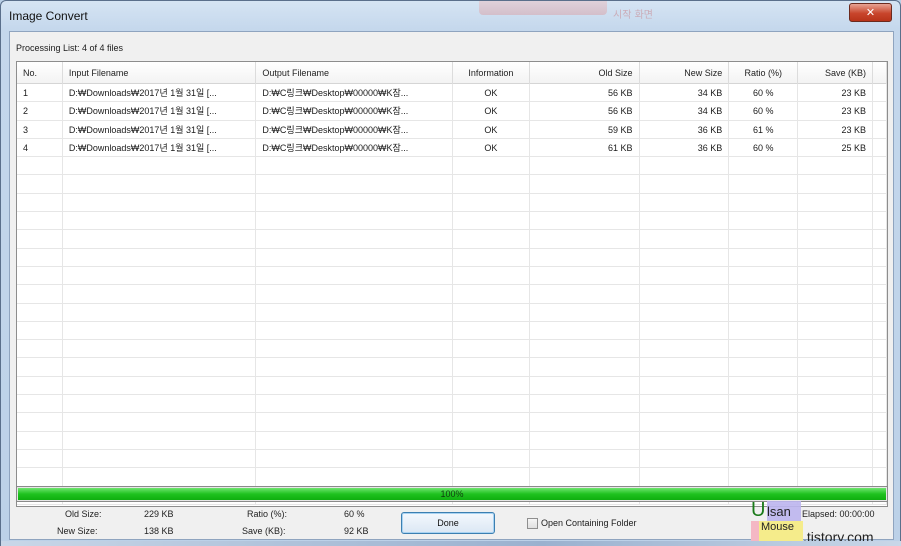 This screenshot has height=546, width=901. I want to click on background-blur-text: 시작 화면, so click(633, 15).